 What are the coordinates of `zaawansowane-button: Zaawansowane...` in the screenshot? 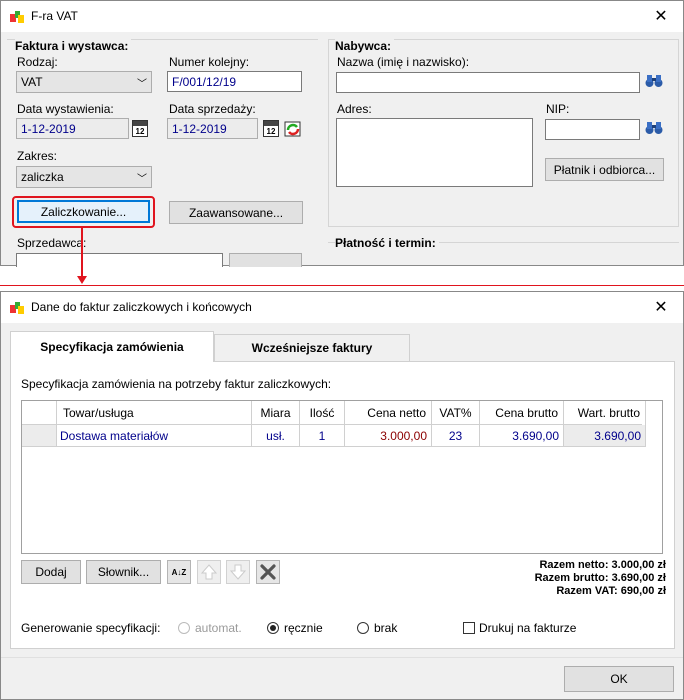 It's located at (236, 212).